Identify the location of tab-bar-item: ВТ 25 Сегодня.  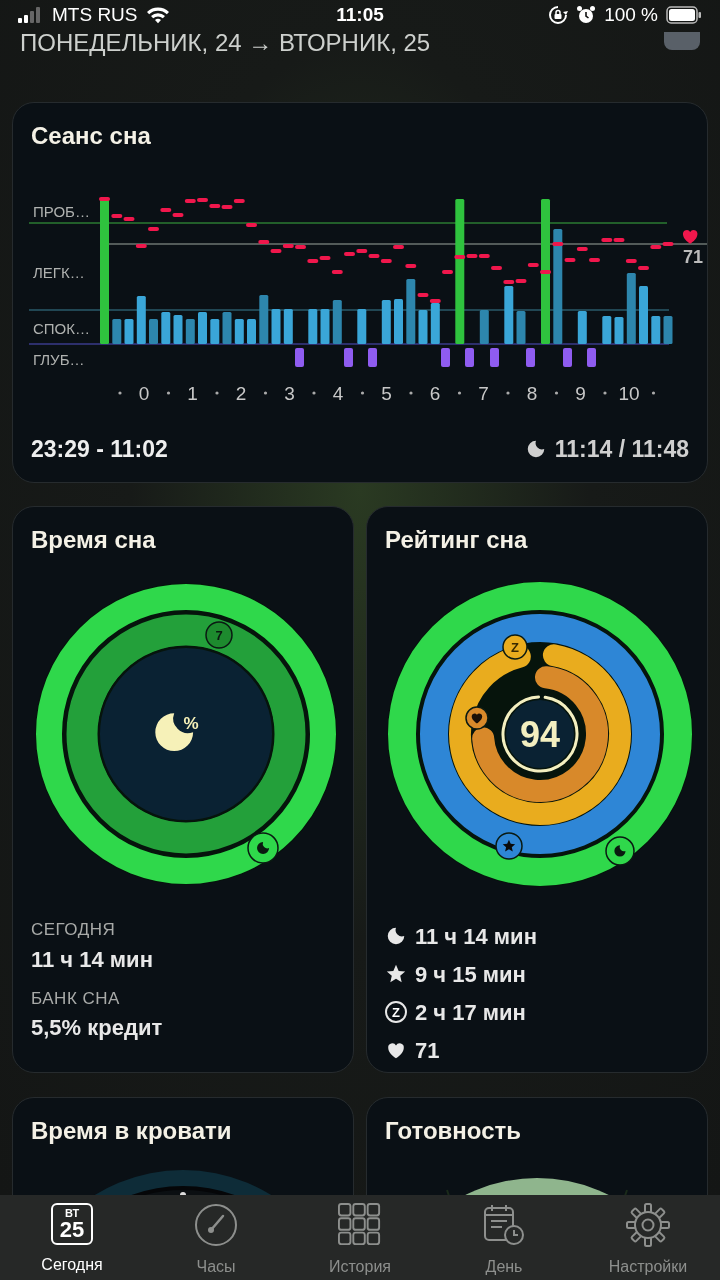
(72, 1240).